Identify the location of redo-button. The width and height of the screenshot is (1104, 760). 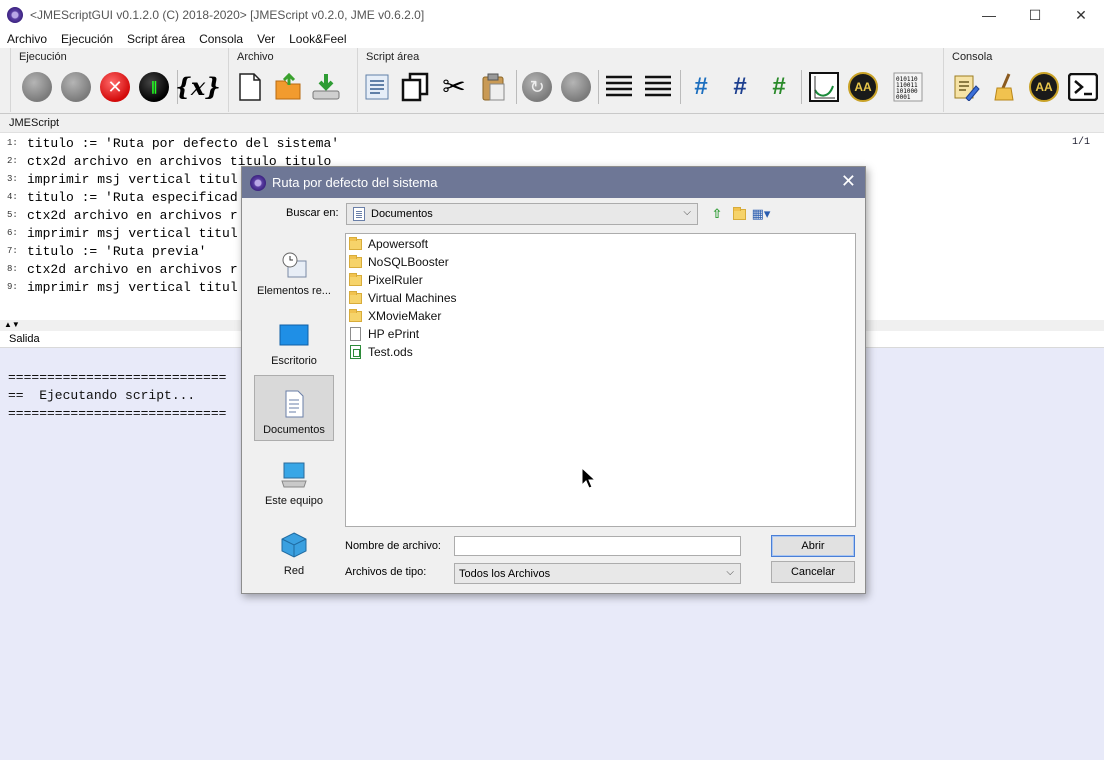
(576, 87).